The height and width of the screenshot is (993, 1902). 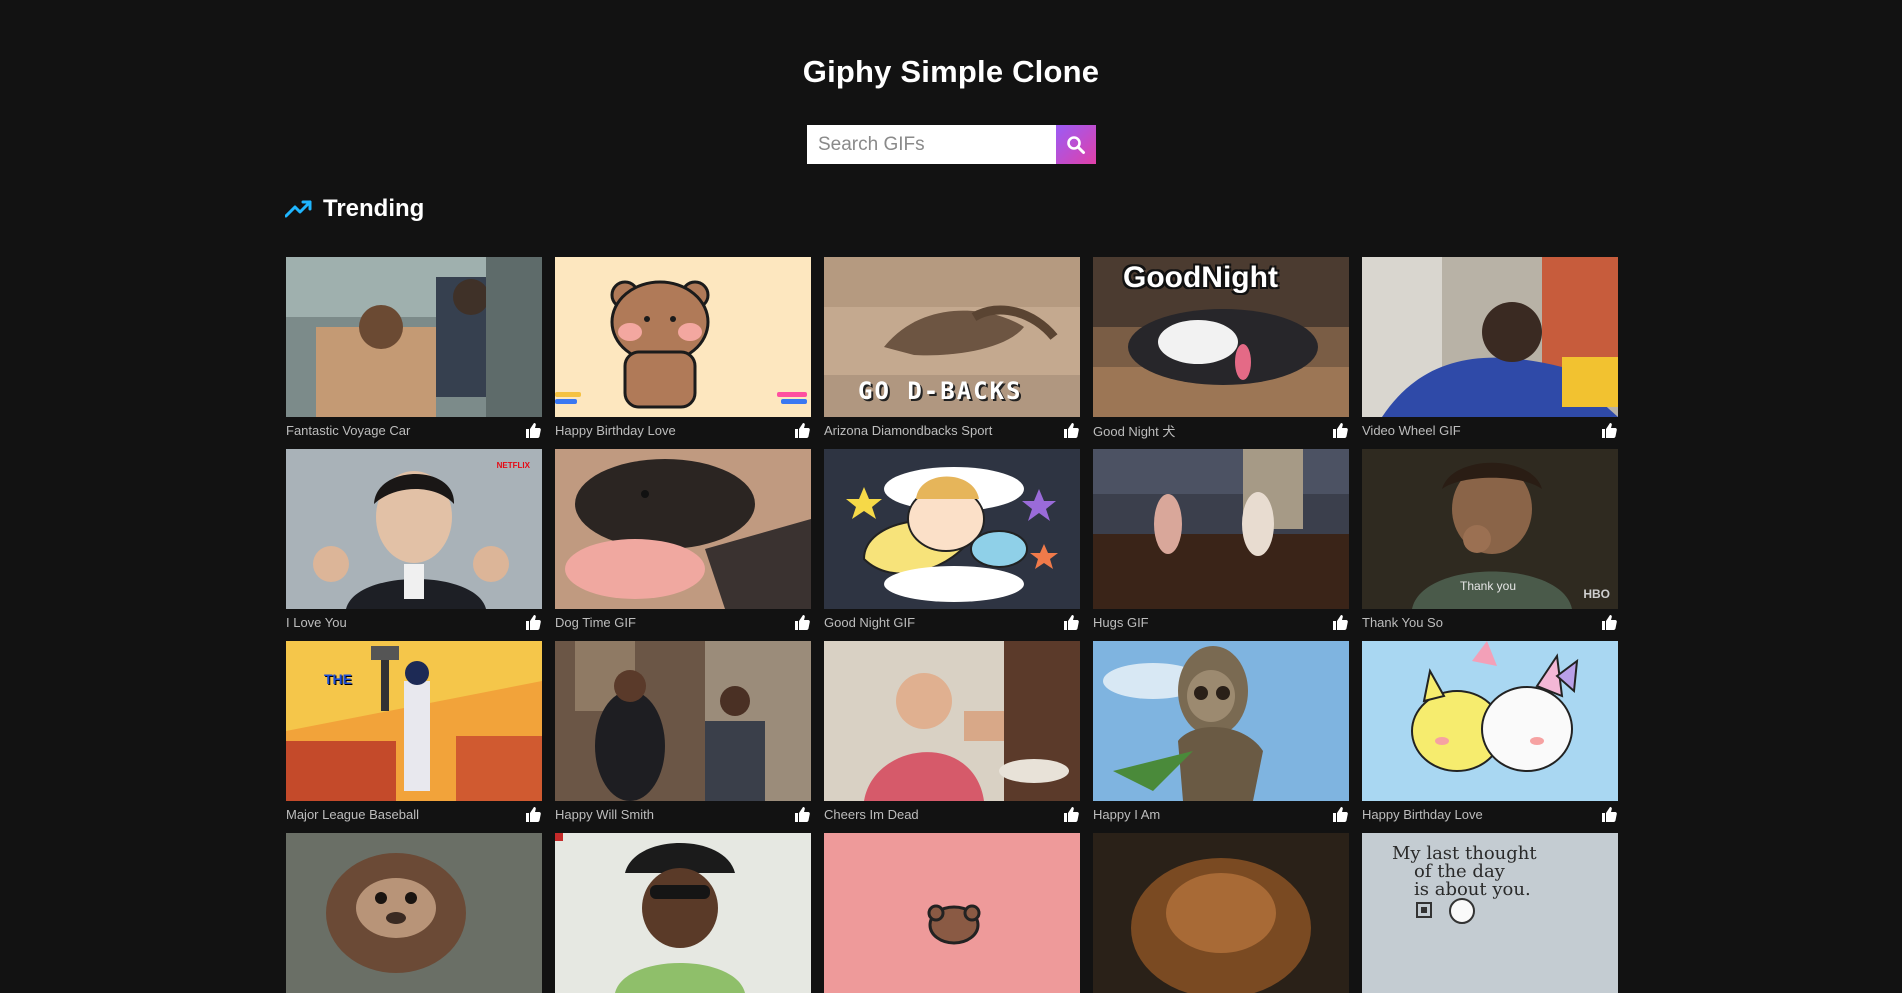 What do you see at coordinates (1490, 529) in the screenshot?
I see `gif-thumbnail: Thank you HBO` at bounding box center [1490, 529].